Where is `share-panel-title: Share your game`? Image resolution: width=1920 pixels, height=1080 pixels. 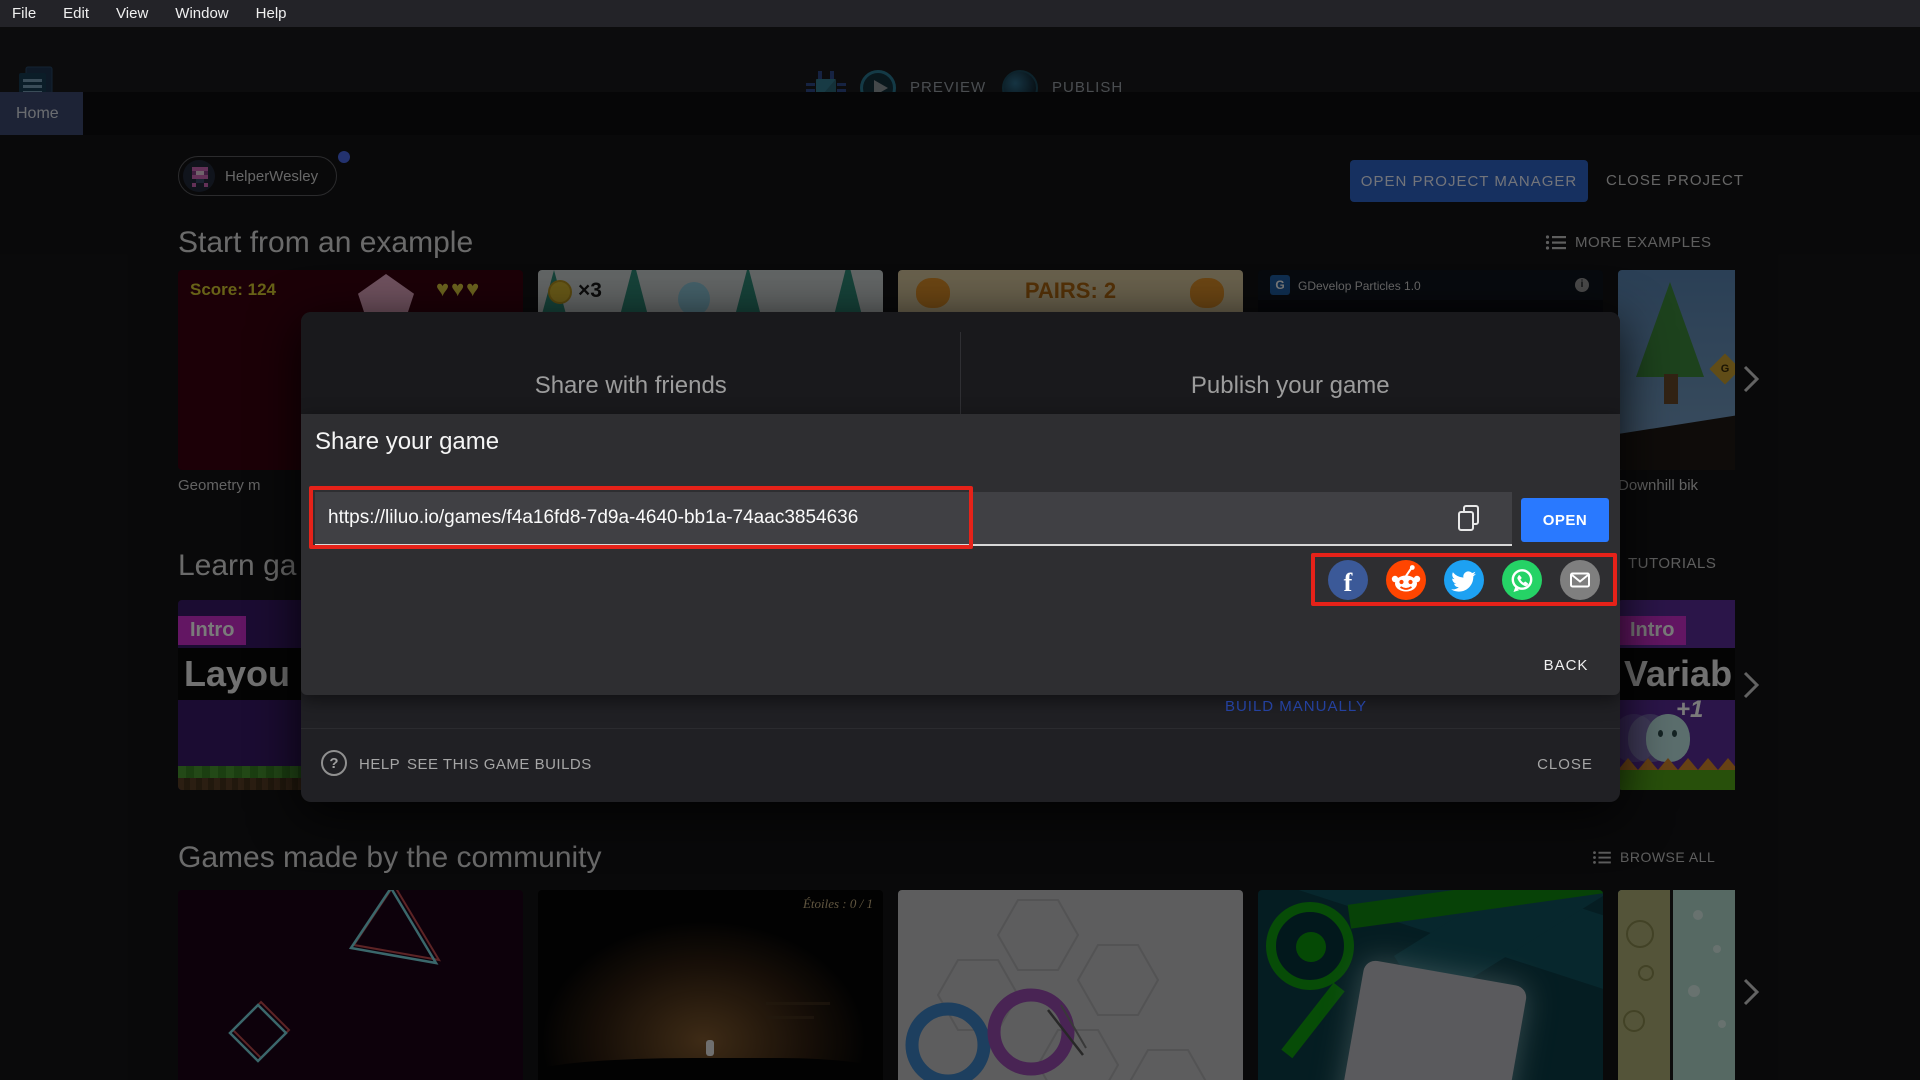 share-panel-title: Share your game is located at coordinates (407, 441).